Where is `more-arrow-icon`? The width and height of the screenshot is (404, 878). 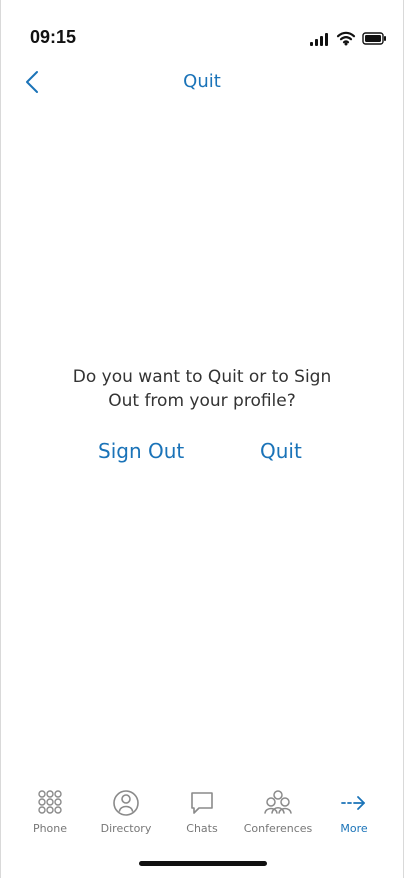 more-arrow-icon is located at coordinates (353, 803).